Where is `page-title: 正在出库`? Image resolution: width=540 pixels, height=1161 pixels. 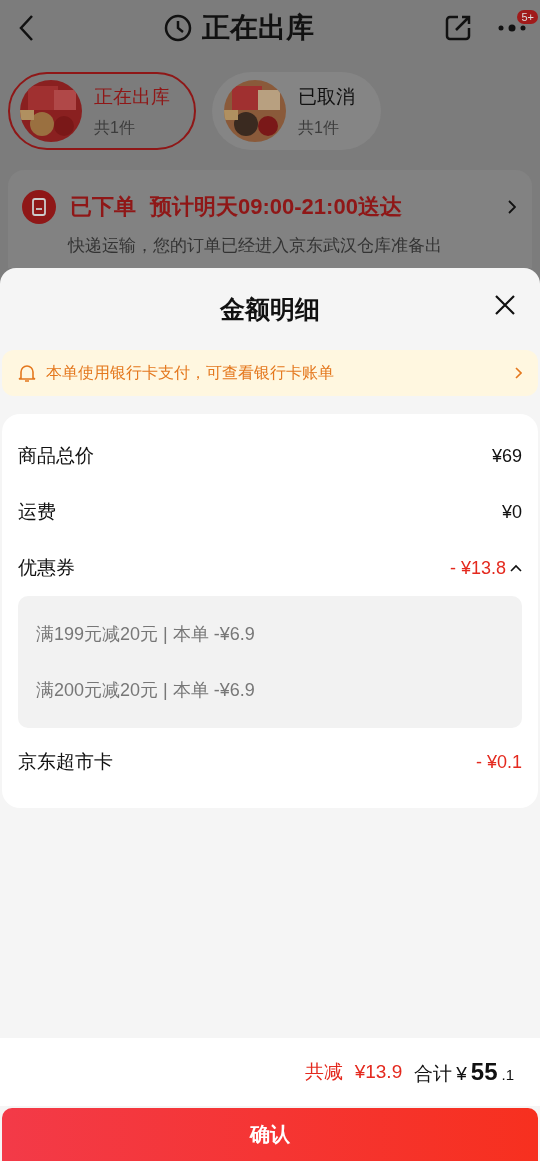
page-title: 正在出库 is located at coordinates (258, 28).